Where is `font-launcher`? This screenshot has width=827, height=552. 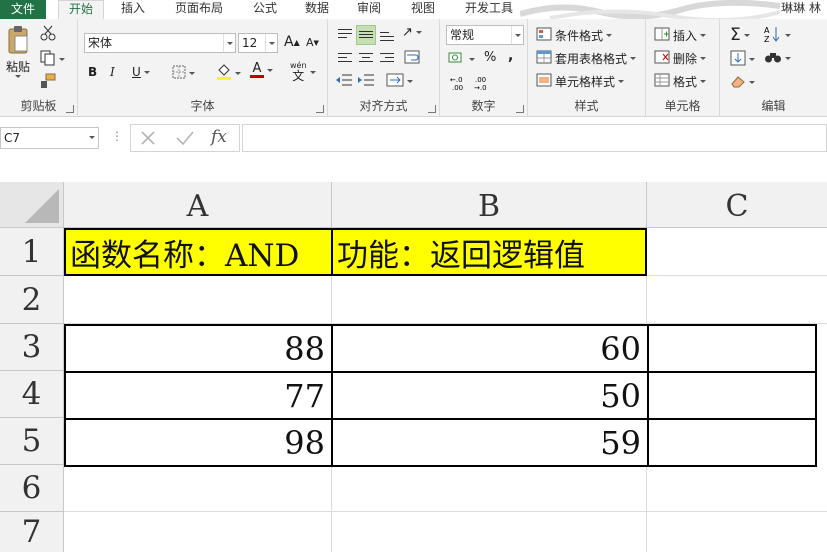 font-launcher is located at coordinates (320, 109).